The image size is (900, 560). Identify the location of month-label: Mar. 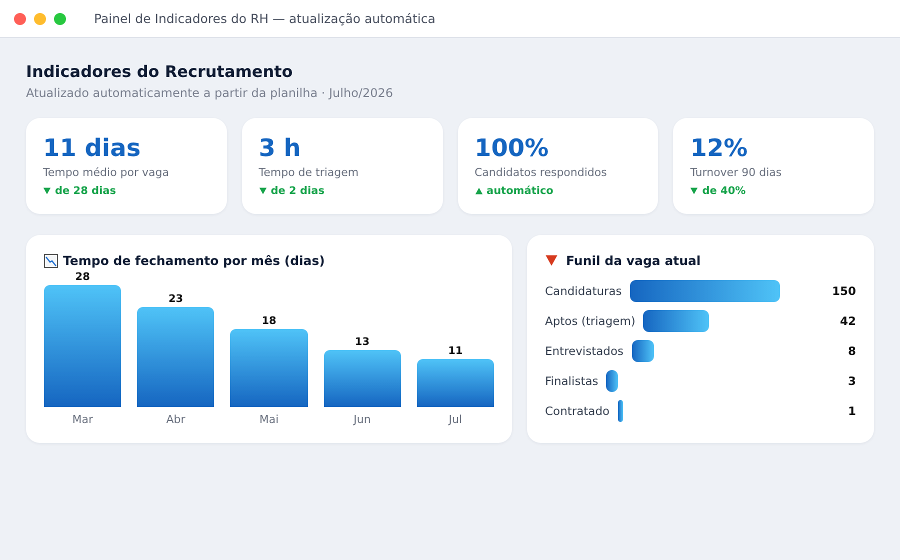
(82, 419).